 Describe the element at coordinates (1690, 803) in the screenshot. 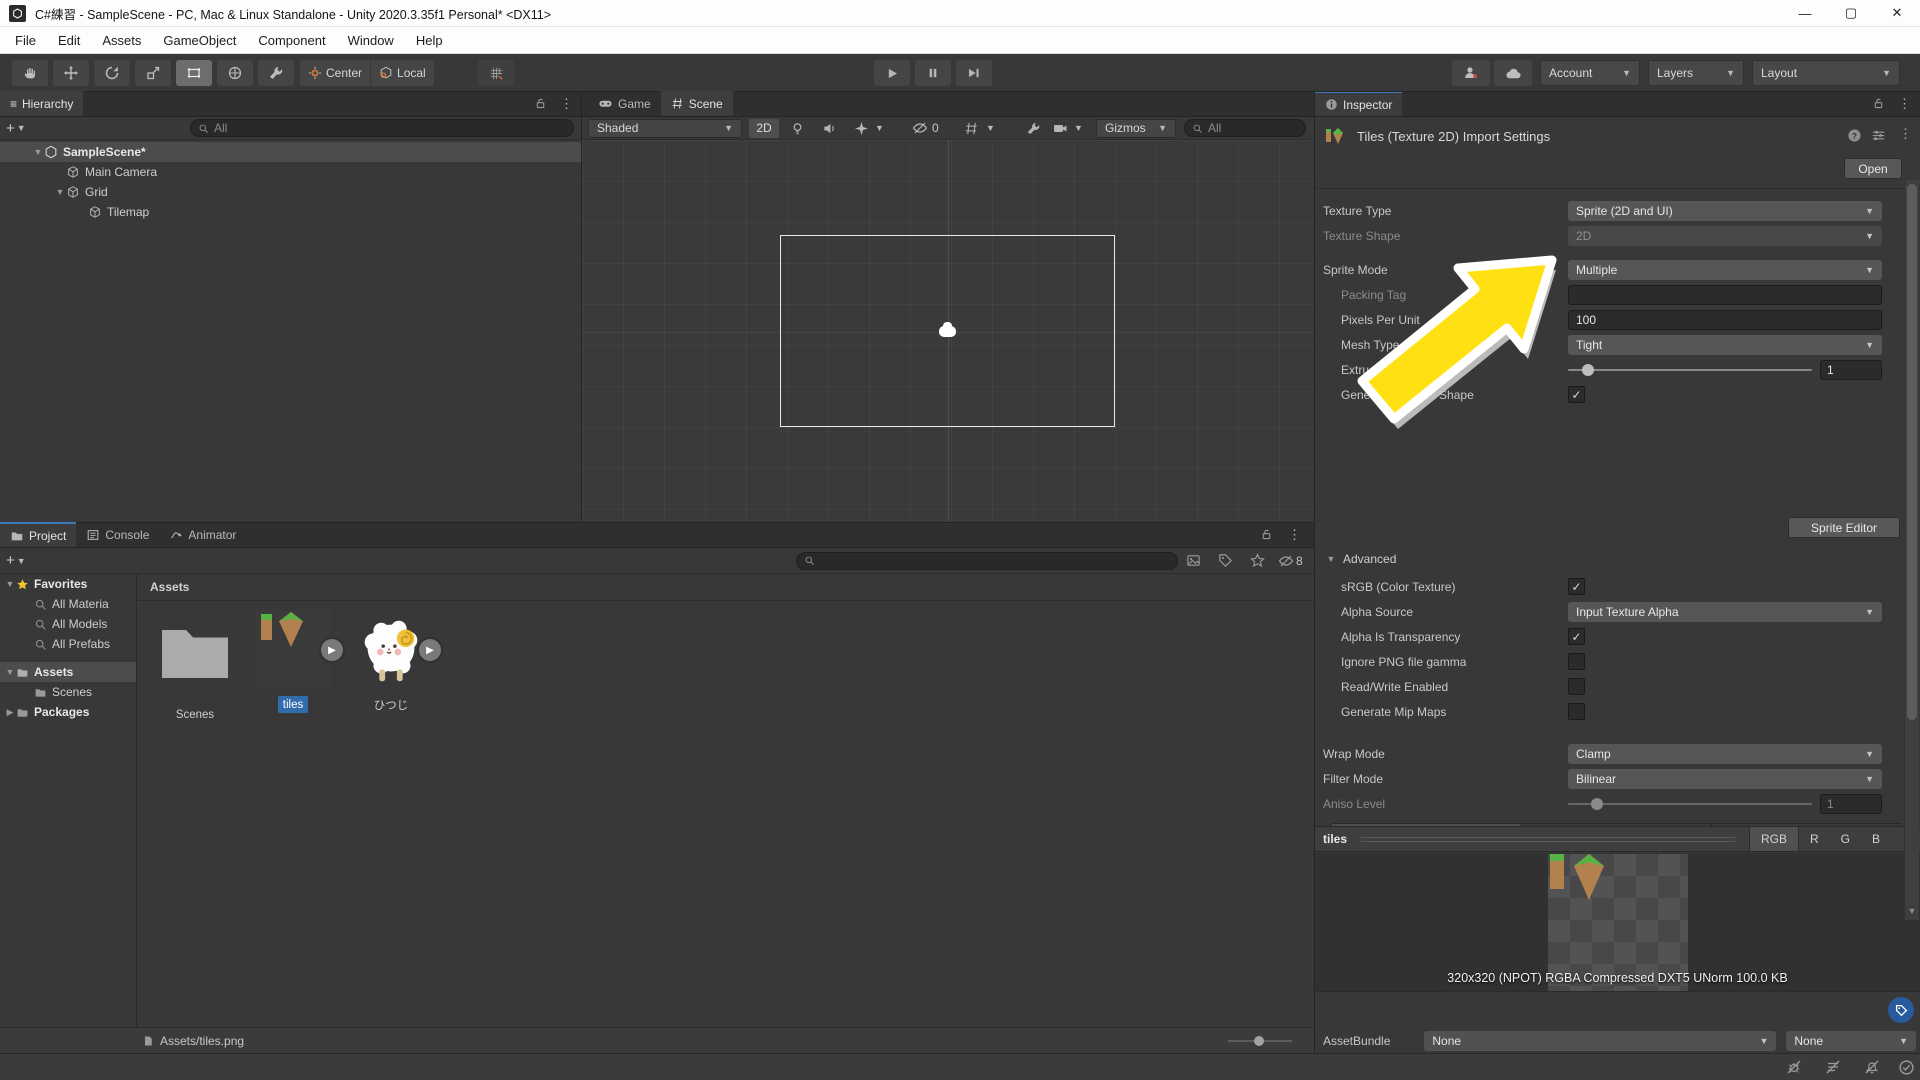

I see `aniso-level-slider-track` at that location.